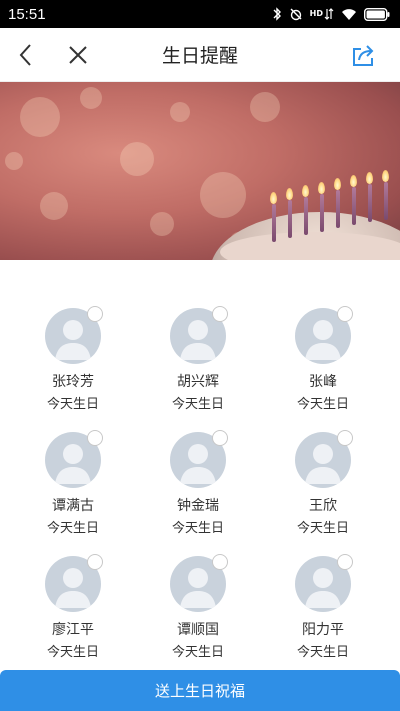 This screenshot has width=400, height=711. I want to click on back-button, so click(26, 55).